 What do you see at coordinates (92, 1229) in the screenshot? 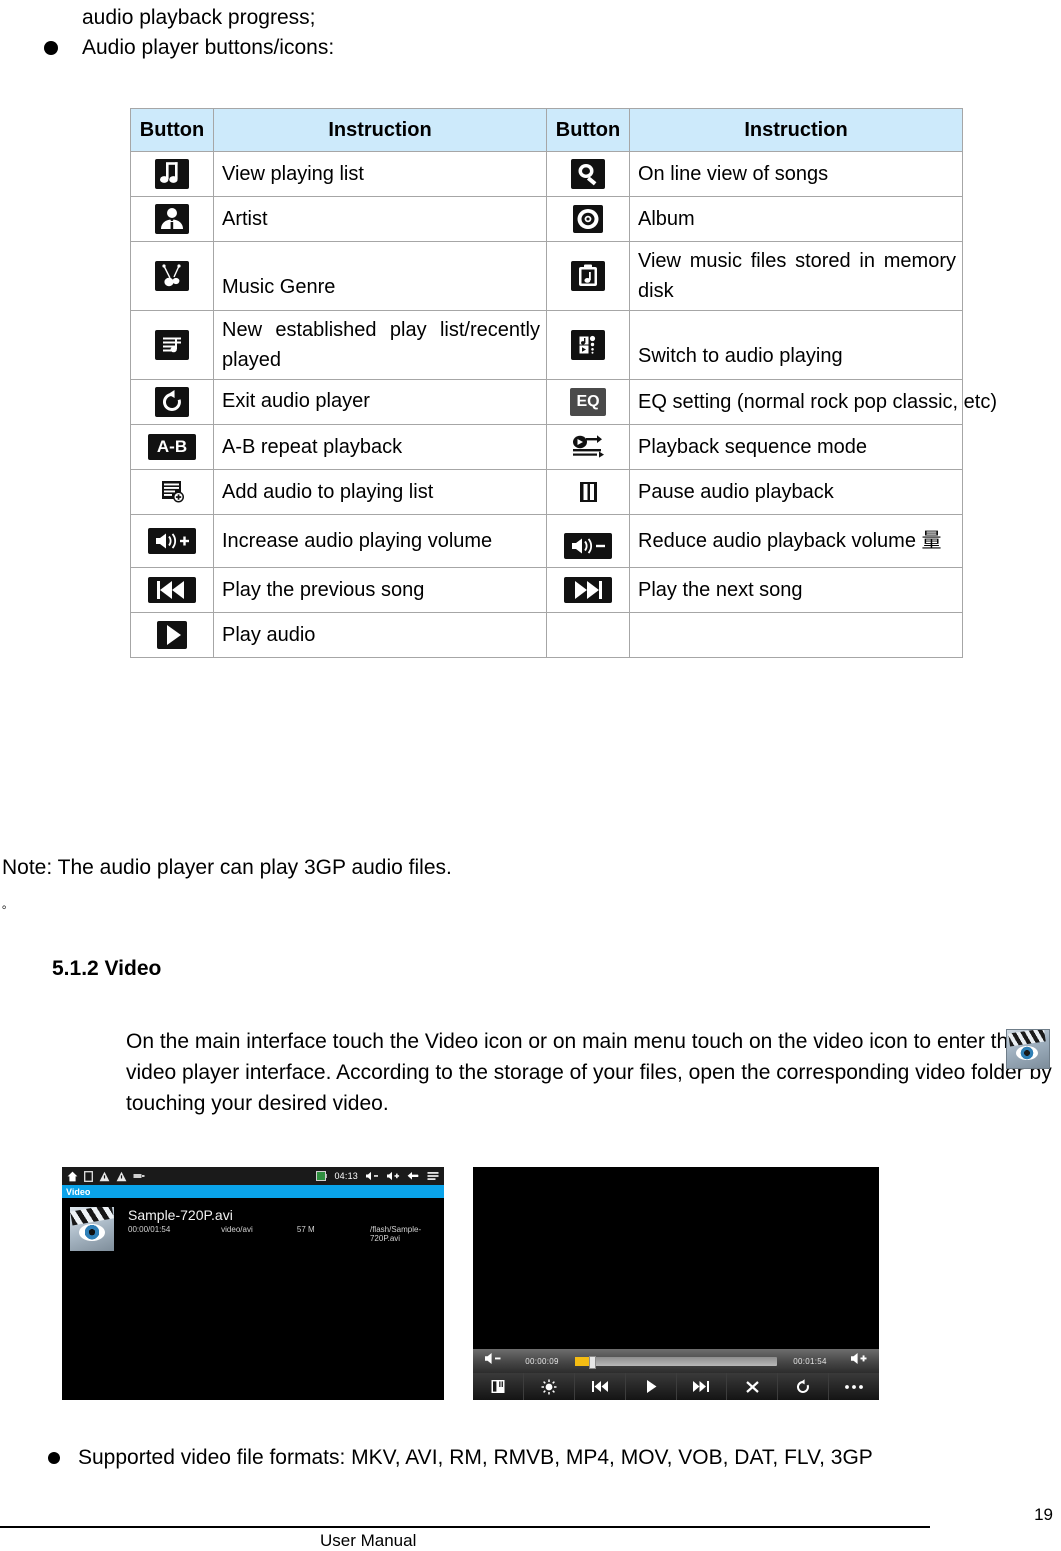
I see `video-thumbnail-icon` at bounding box center [92, 1229].